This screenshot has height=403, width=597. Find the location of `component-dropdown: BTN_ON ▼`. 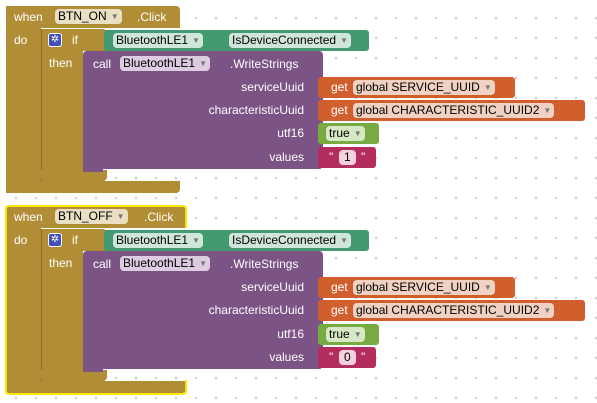

component-dropdown: BTN_ON ▼ is located at coordinates (88, 16).